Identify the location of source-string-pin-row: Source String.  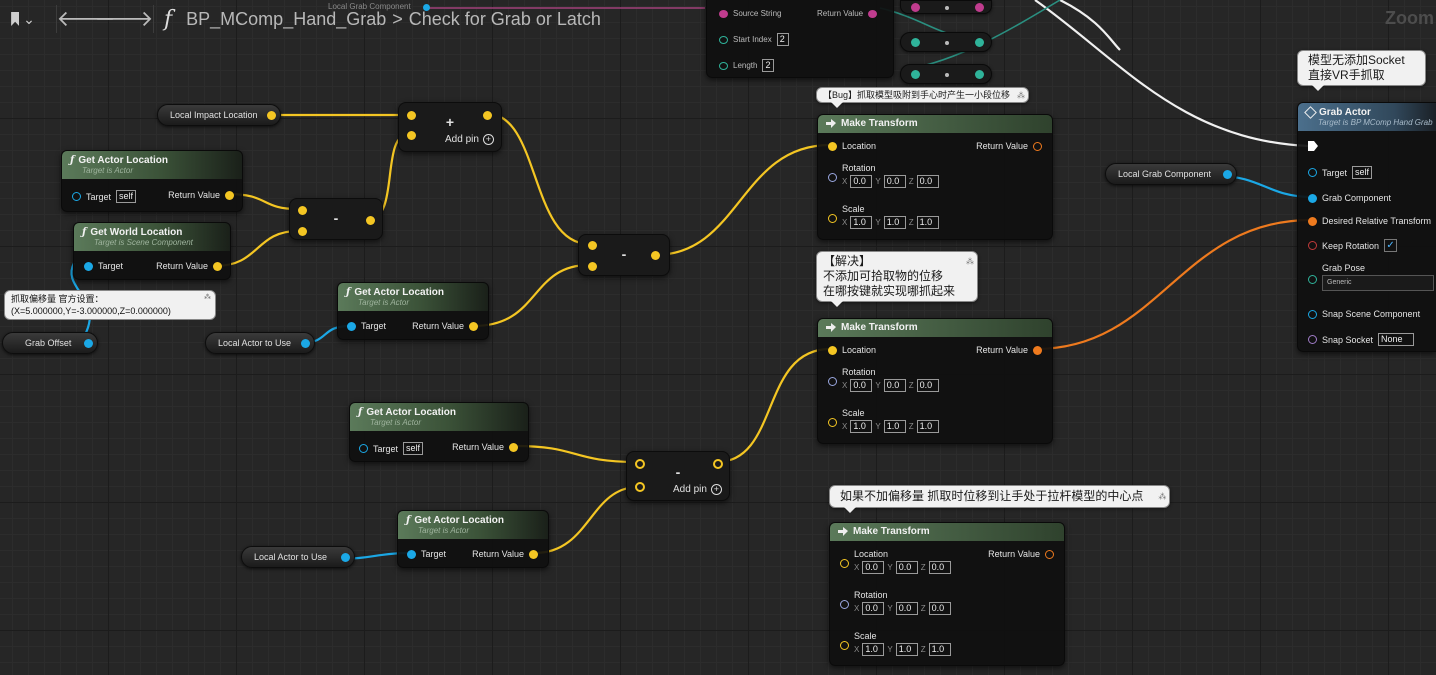
(750, 13).